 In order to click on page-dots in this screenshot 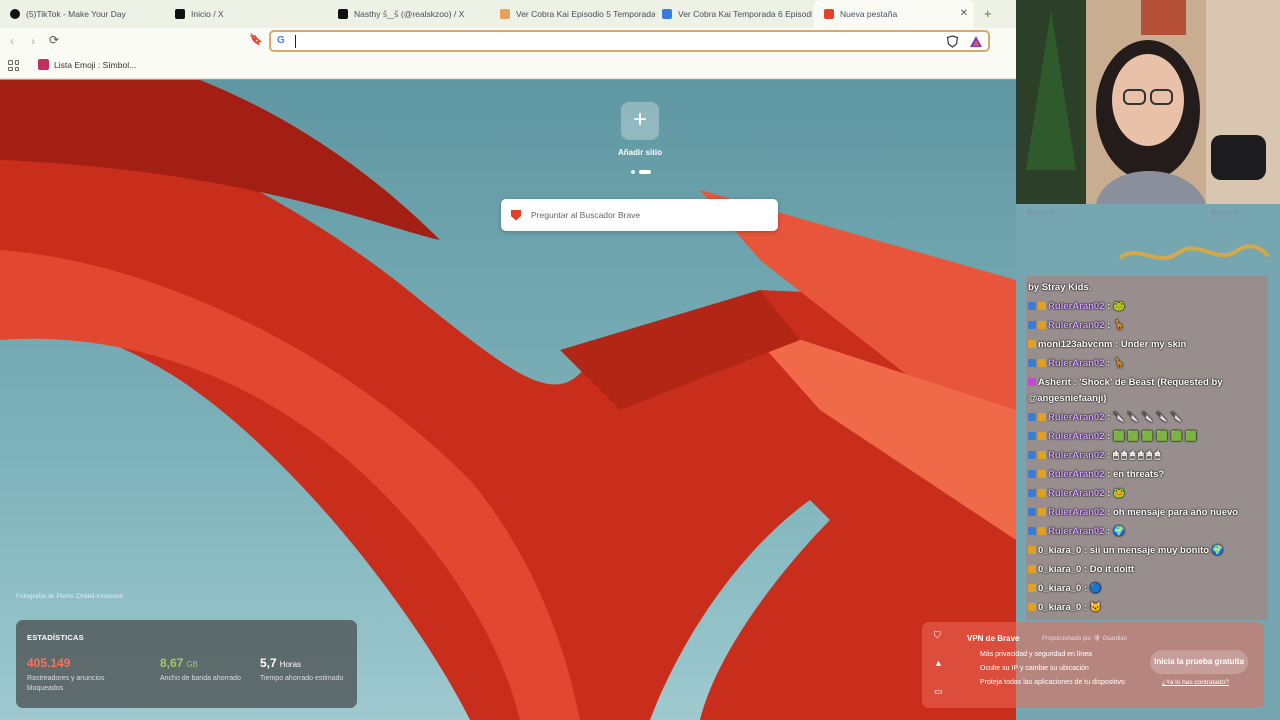, I will do `click(641, 172)`.